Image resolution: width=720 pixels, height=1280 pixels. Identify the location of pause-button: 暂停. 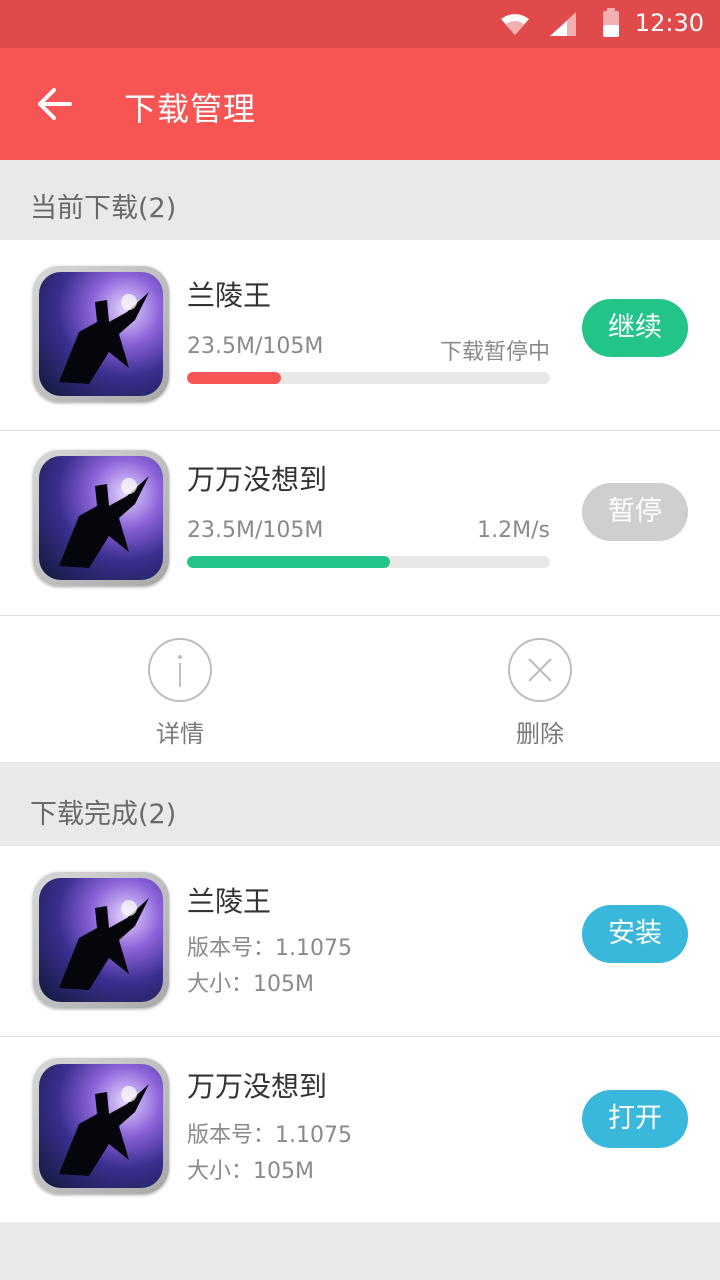
(635, 512).